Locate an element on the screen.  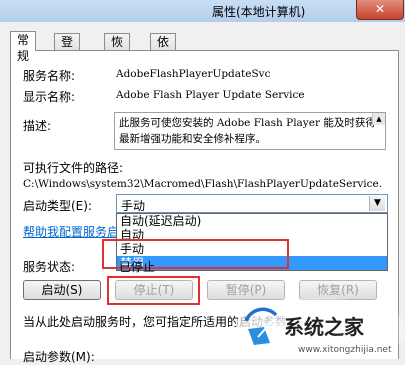
start-params-label: 启动参数(M): is located at coordinates (59, 357).